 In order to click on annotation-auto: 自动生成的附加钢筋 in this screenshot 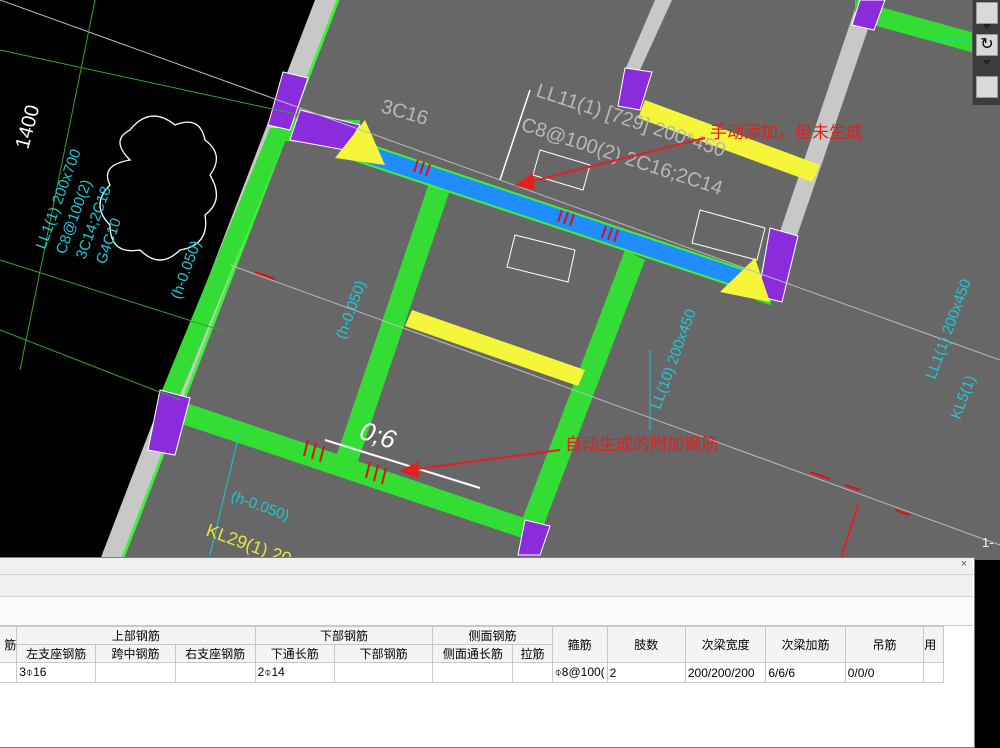, I will do `click(641, 444)`.